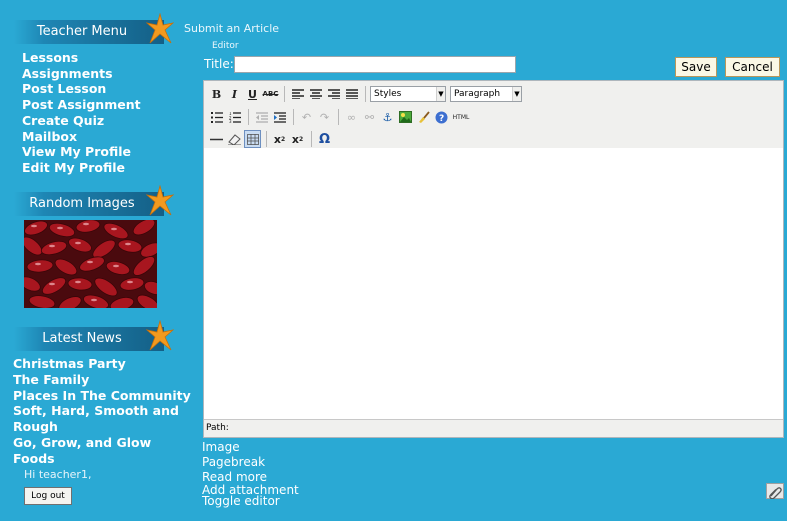 Image resolution: width=787 pixels, height=521 pixels. What do you see at coordinates (324, 117) in the screenshot?
I see `redo-icon: ↷` at bounding box center [324, 117].